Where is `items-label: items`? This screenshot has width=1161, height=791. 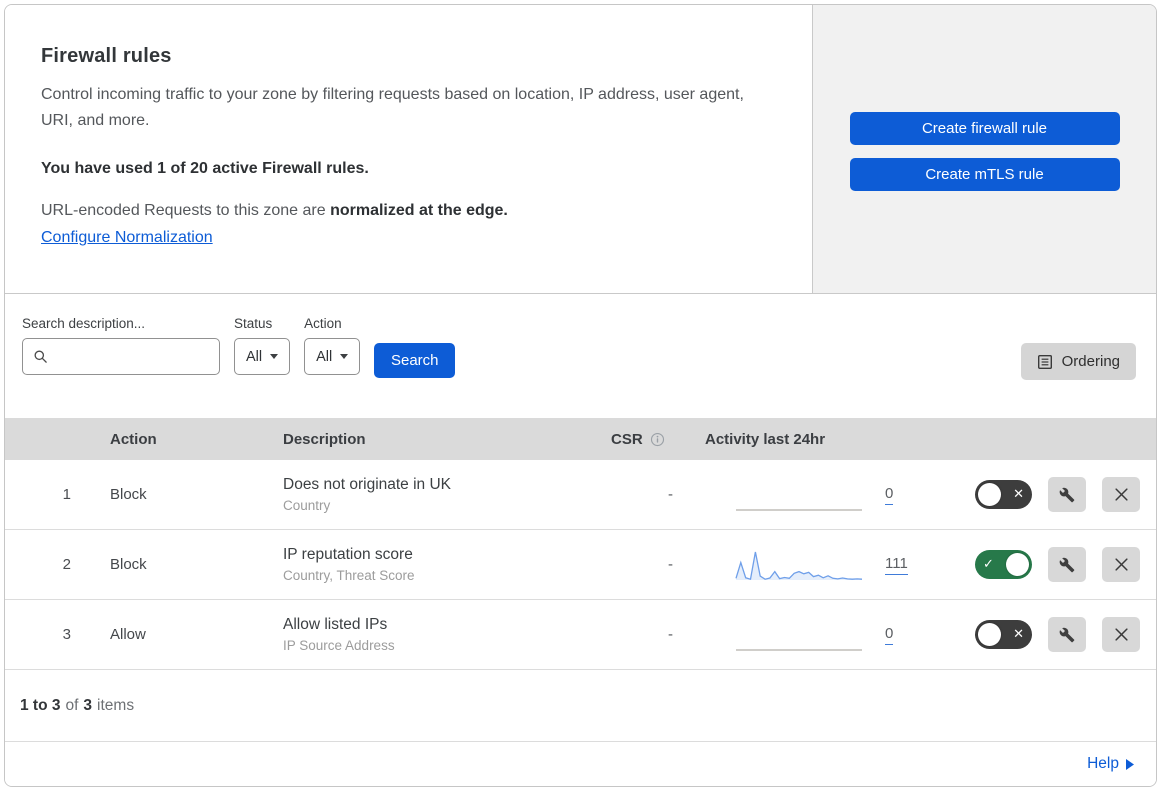 items-label: items is located at coordinates (116, 705).